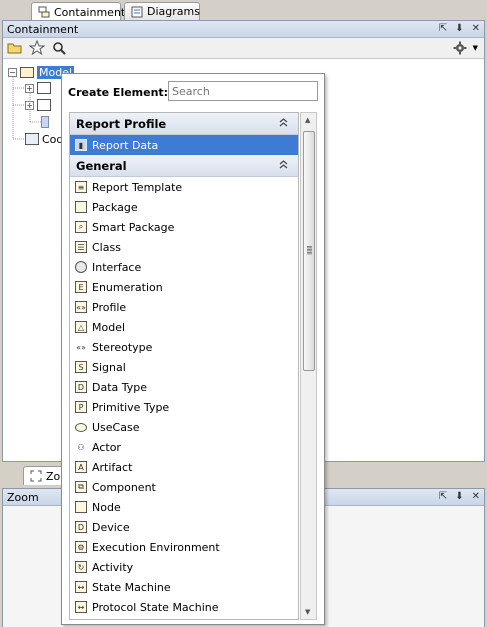 The width and height of the screenshot is (487, 627). I want to click on scroll-up-arrow: ▲, so click(307, 120).